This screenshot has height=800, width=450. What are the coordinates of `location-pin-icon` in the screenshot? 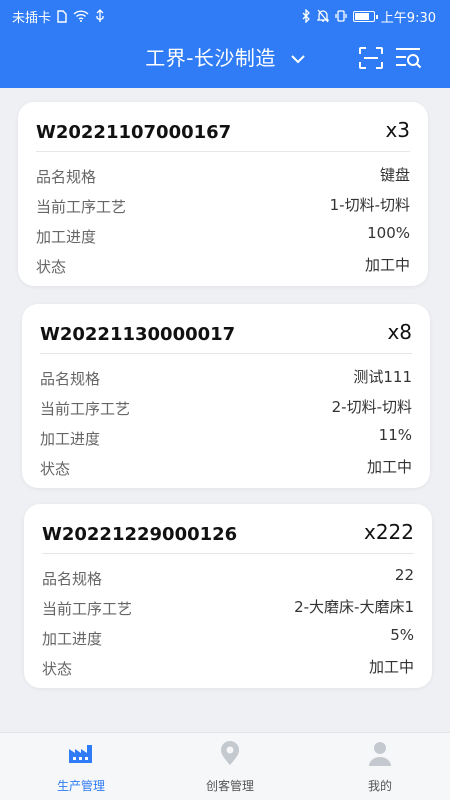 It's located at (230, 753).